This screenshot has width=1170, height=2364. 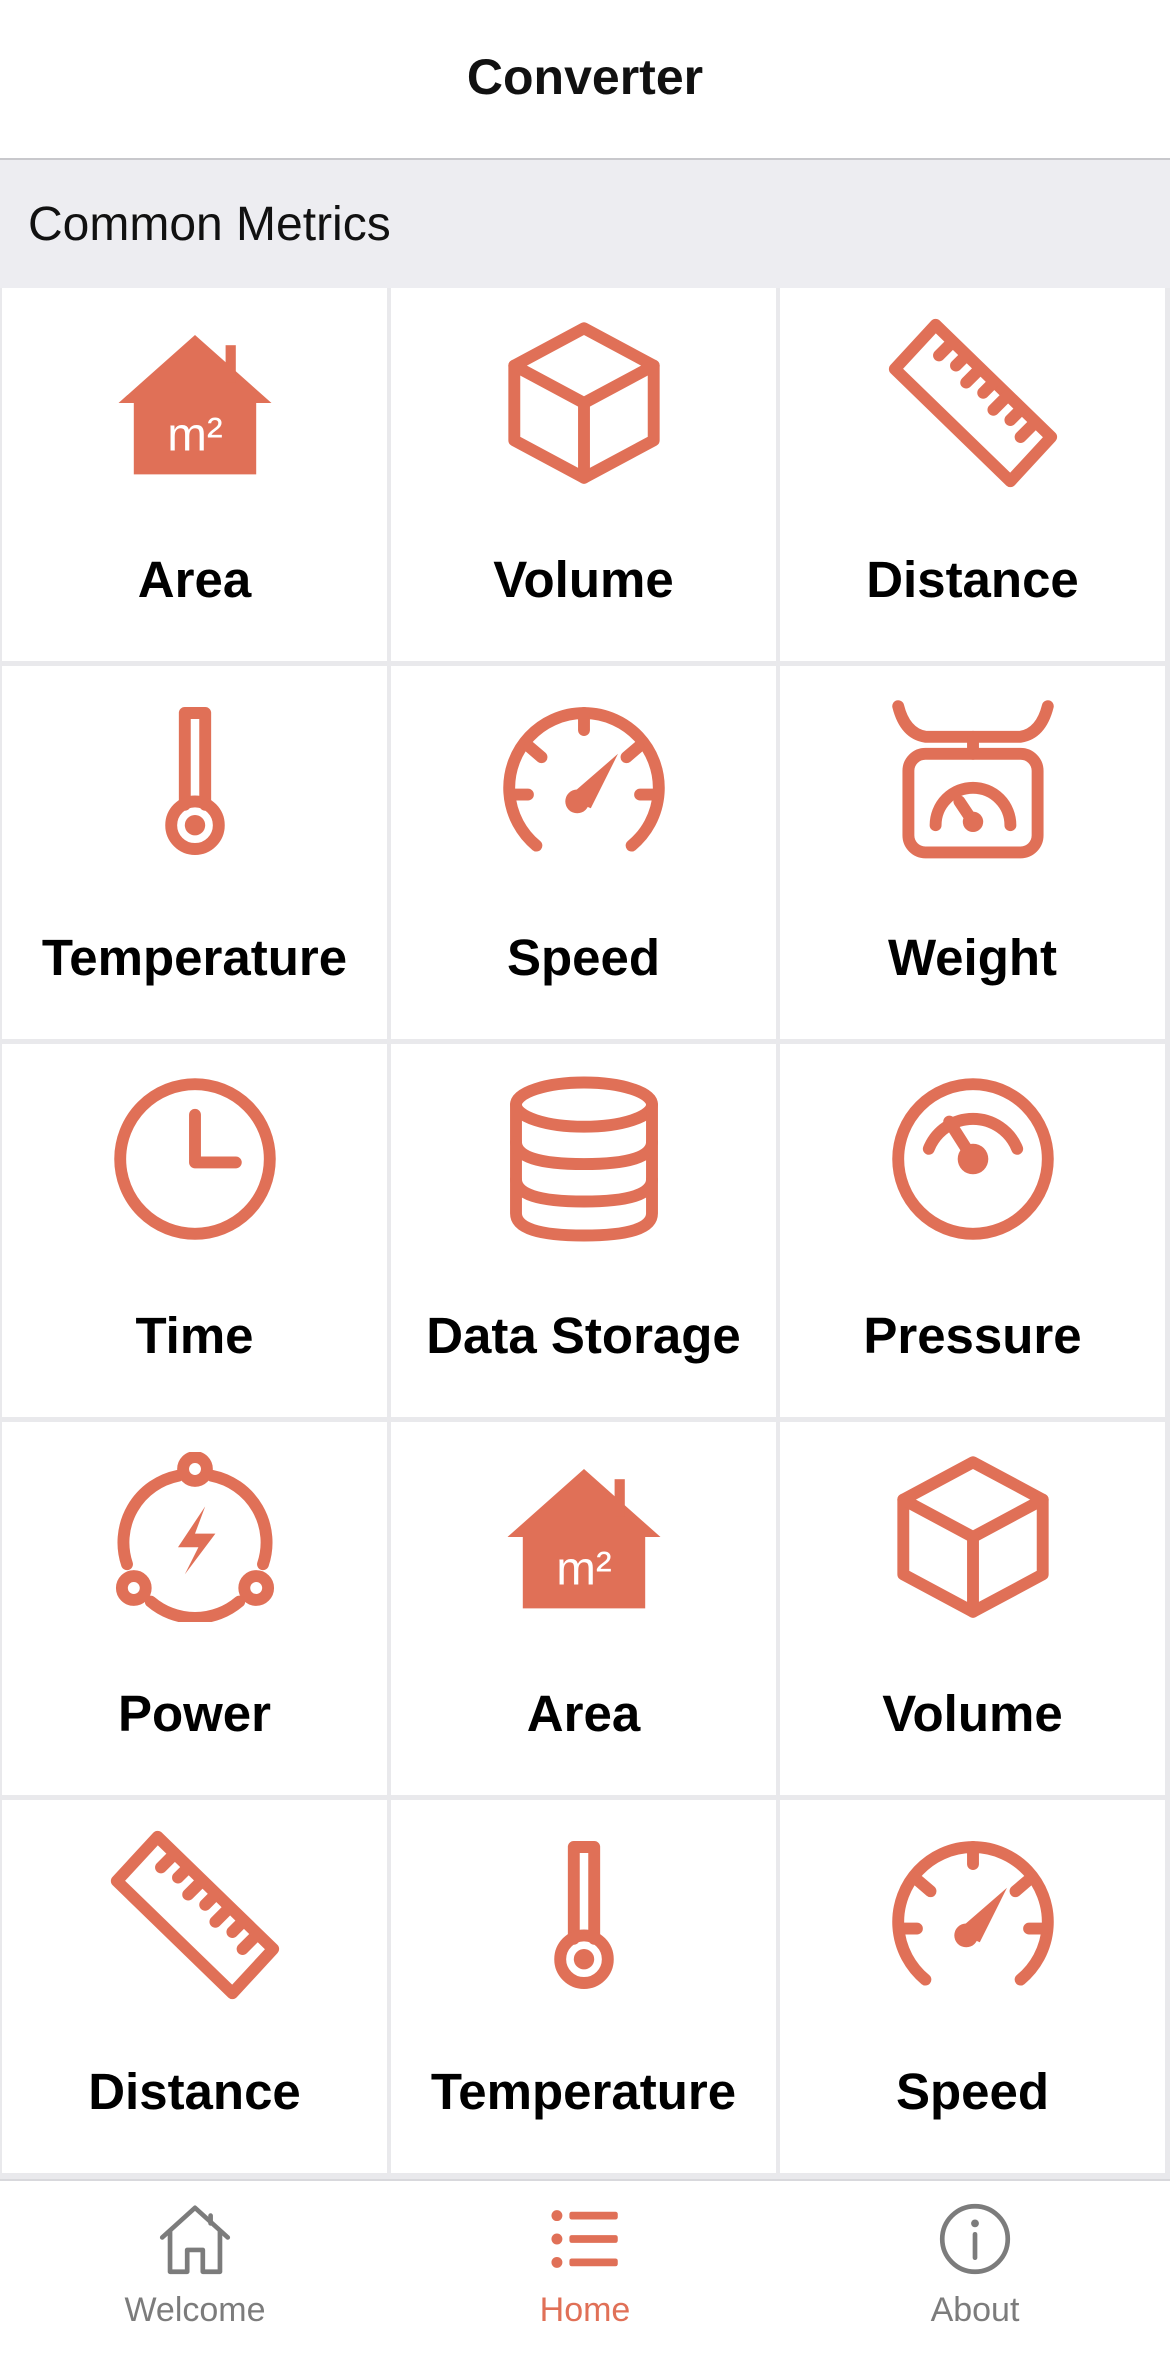 I want to click on metric-tile-weight: Weight, so click(x=972, y=852).